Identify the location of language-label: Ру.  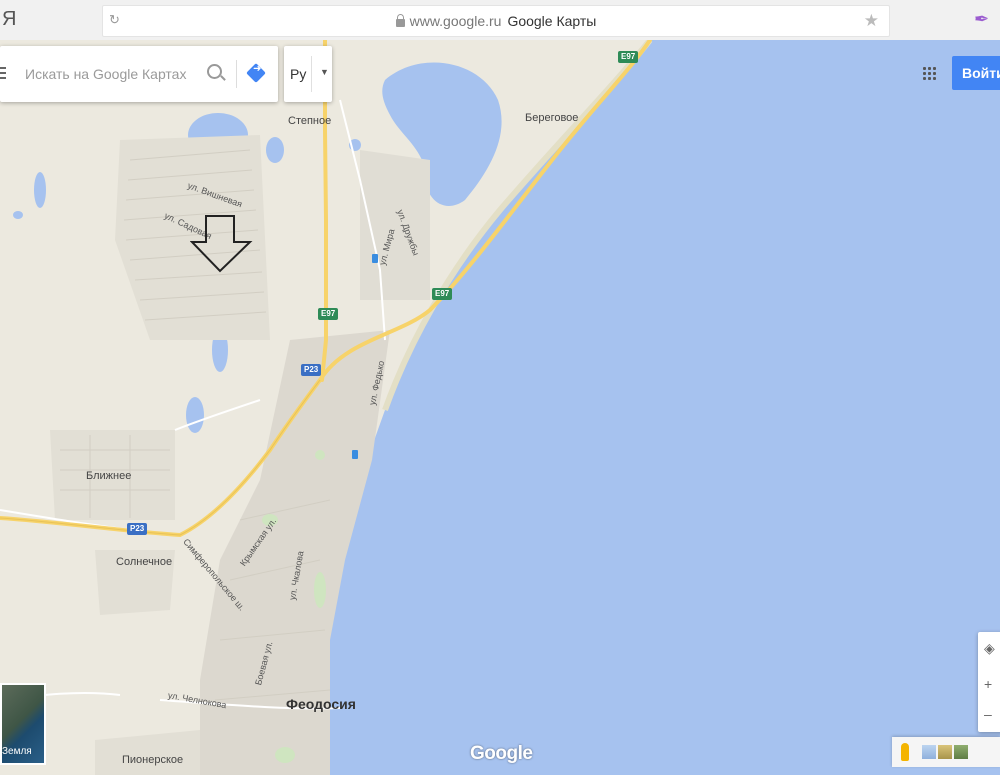
(298, 74).